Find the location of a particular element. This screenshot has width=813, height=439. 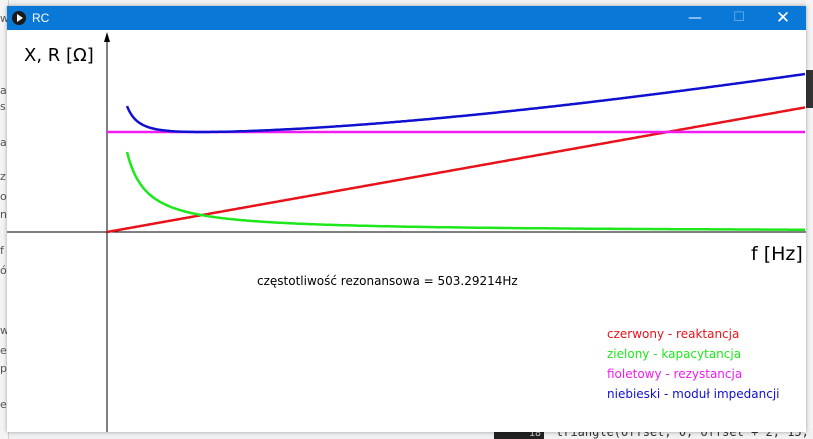

y-axis-arrow is located at coordinates (107, 37).